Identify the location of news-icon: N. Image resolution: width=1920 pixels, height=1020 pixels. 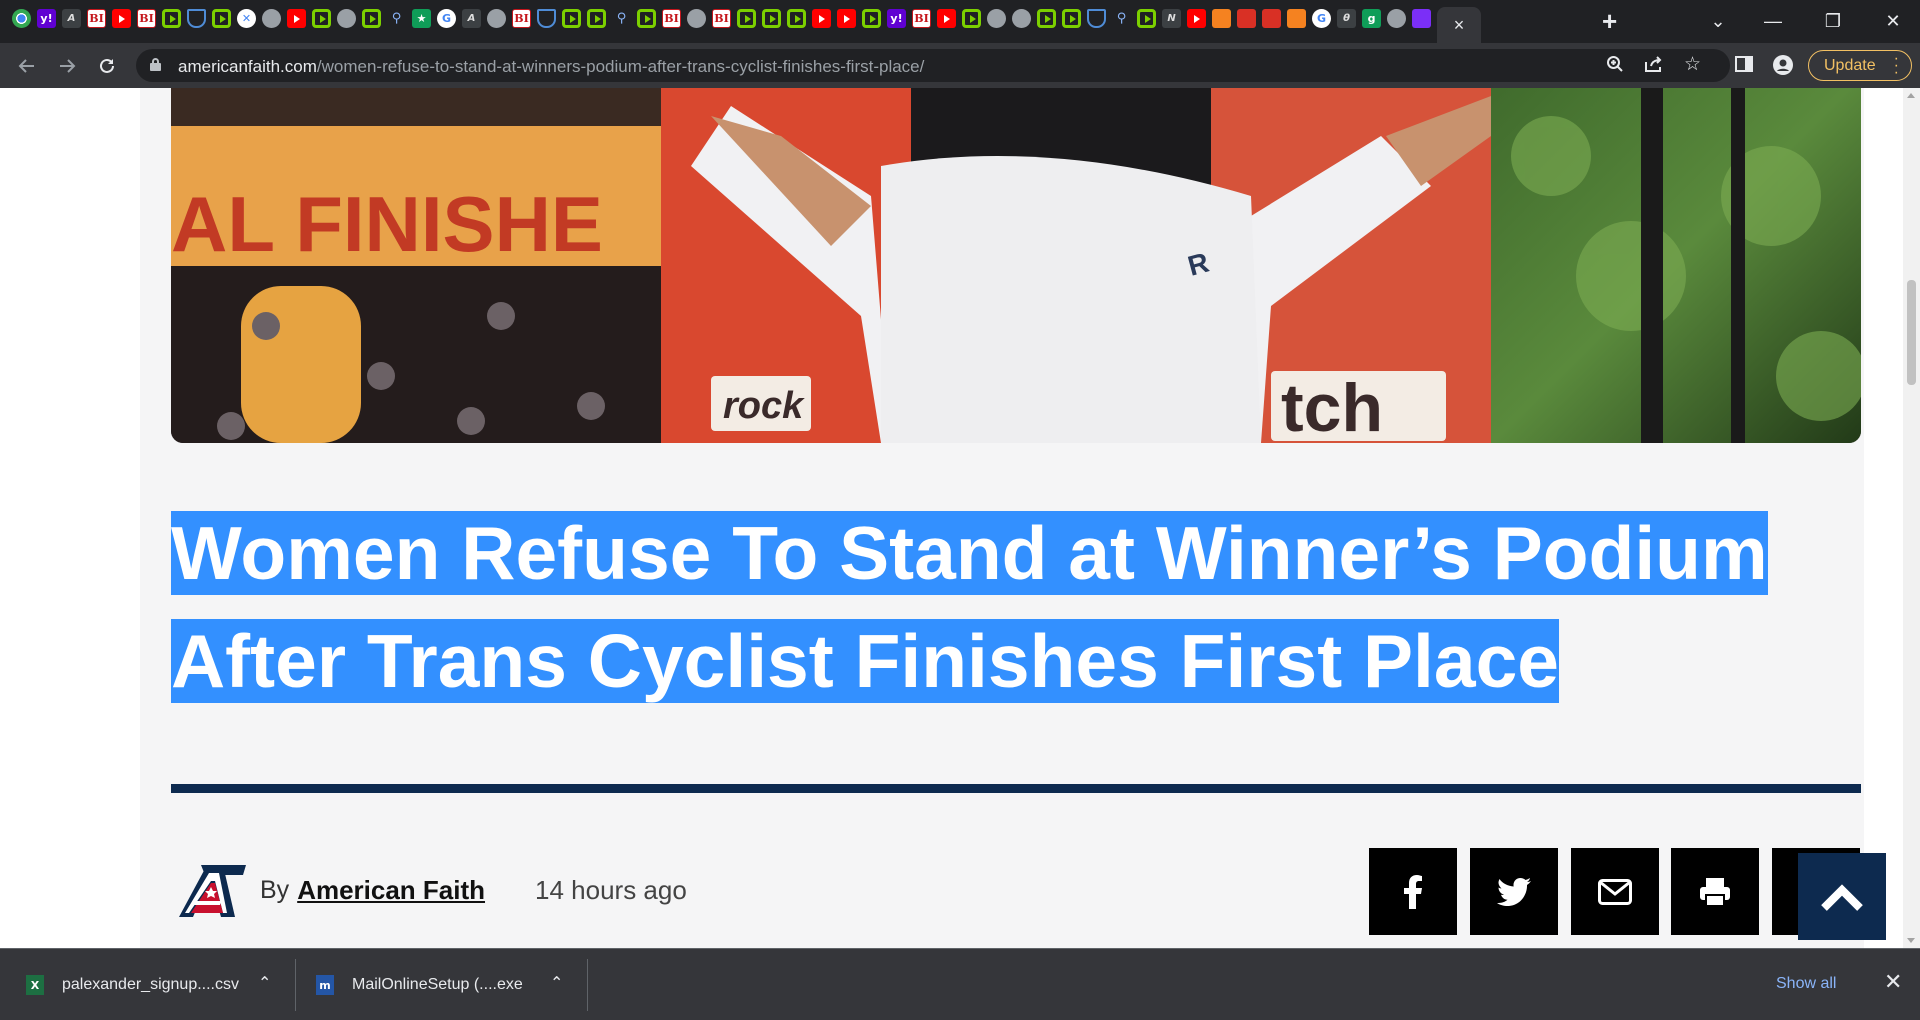
(1171, 18).